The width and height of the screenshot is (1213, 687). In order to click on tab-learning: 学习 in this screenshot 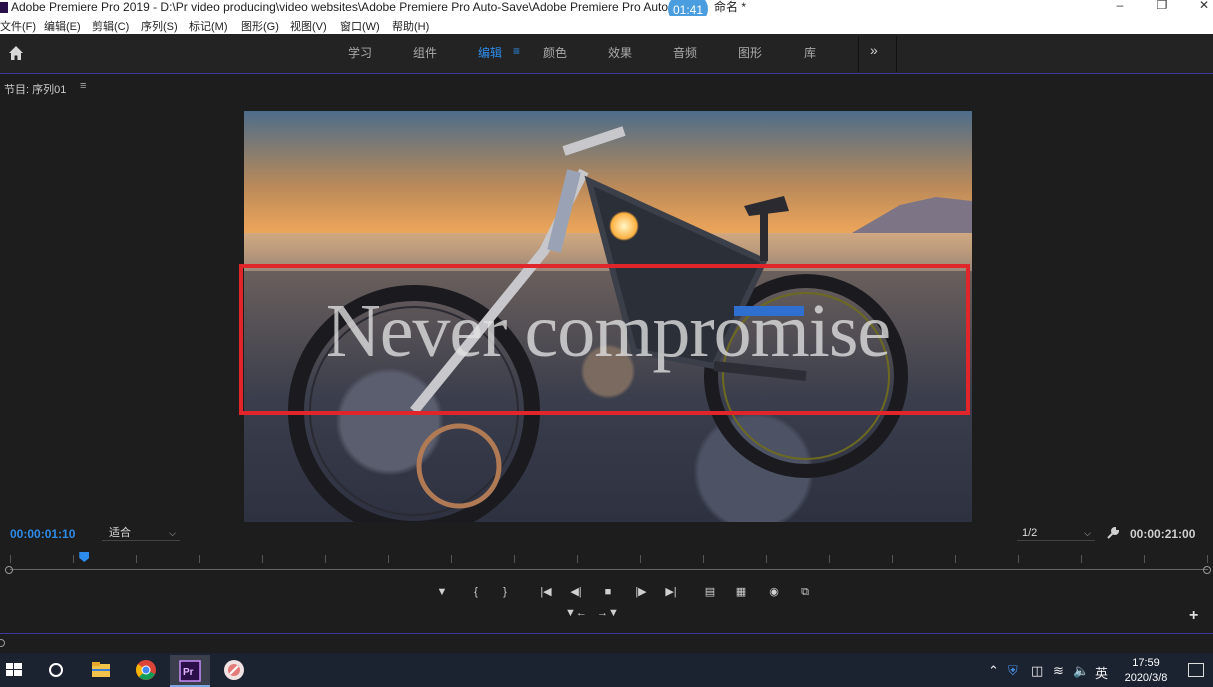, I will do `click(360, 52)`.